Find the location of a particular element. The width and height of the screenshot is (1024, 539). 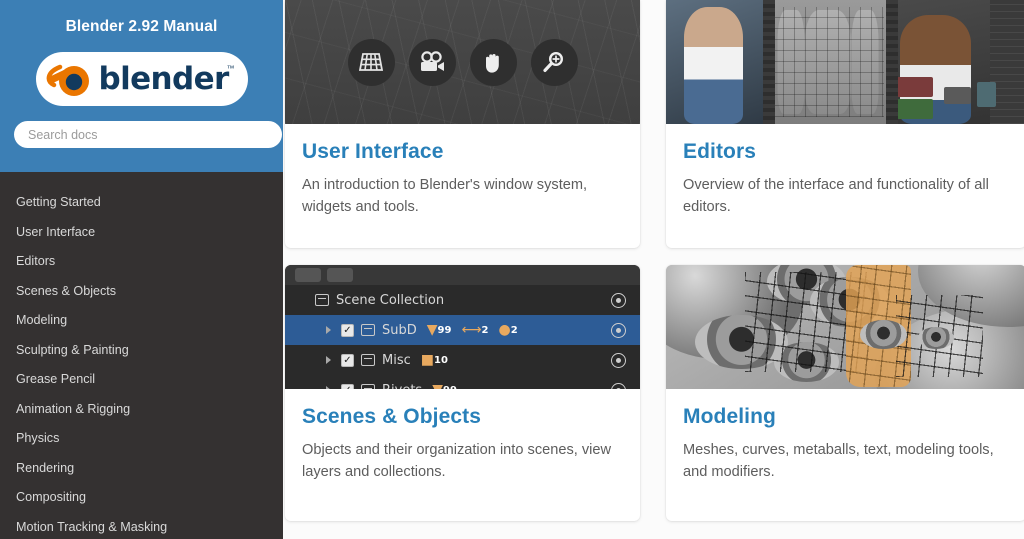

curve-object-icon: ⟷ is located at coordinates (471, 330).